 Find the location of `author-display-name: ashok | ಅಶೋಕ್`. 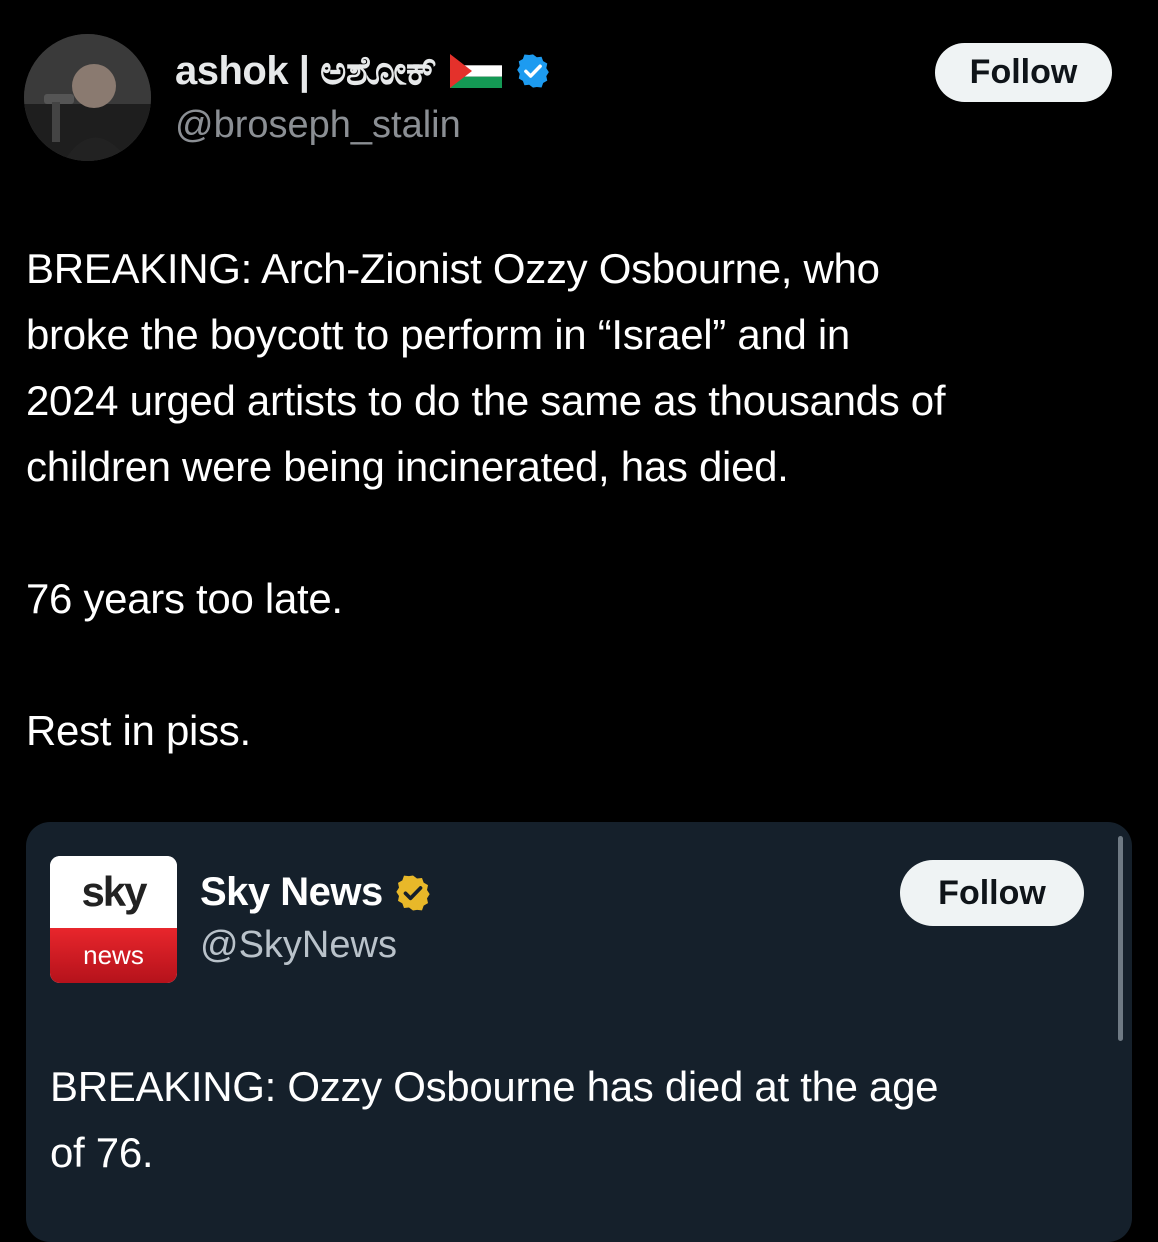

author-display-name: ashok | ಅಶೋಕ್ is located at coordinates (306, 71).